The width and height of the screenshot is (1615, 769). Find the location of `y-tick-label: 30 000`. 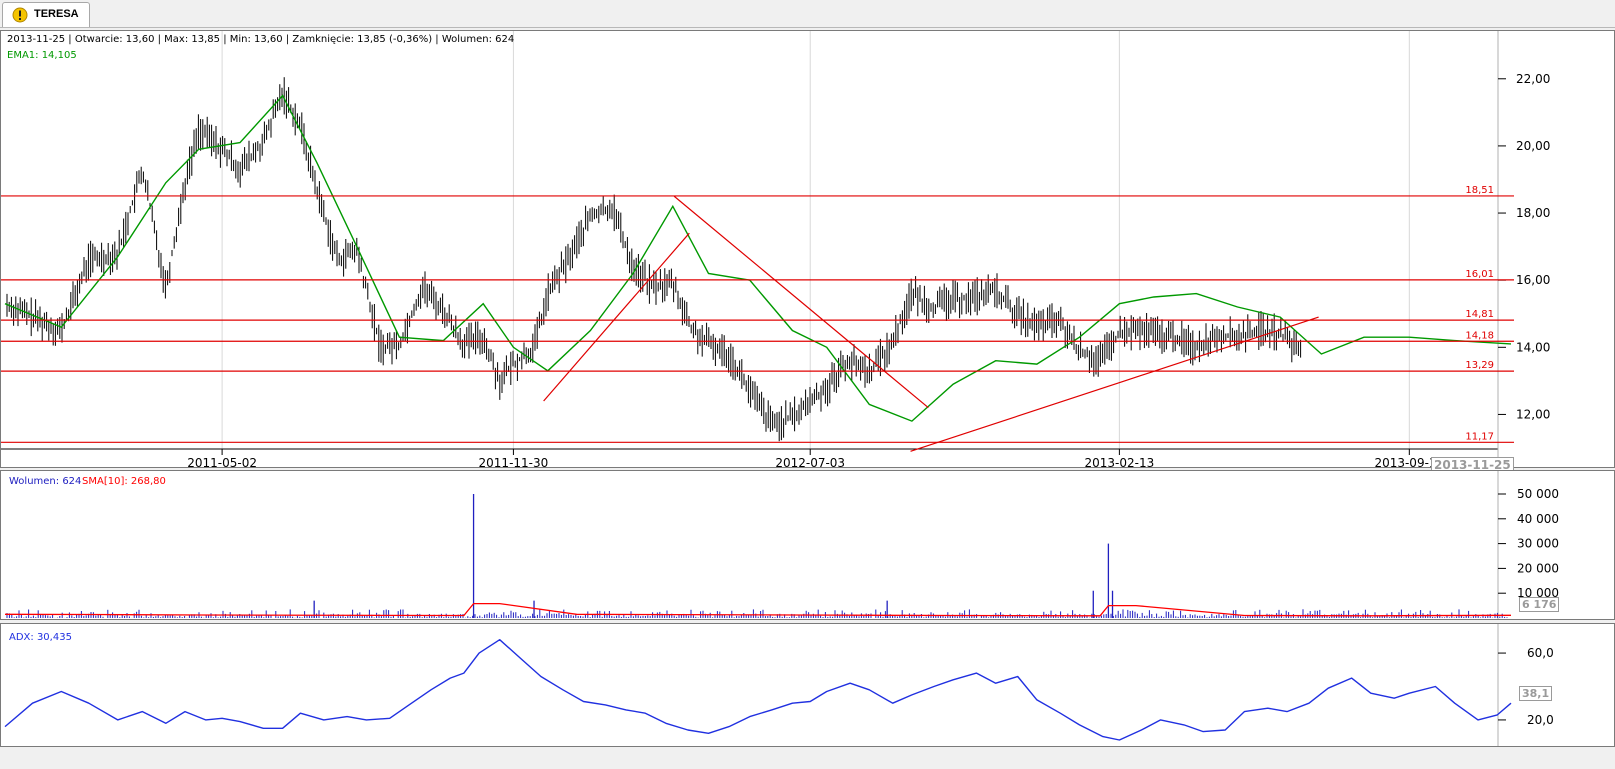

y-tick-label: 30 000 is located at coordinates (1538, 544).